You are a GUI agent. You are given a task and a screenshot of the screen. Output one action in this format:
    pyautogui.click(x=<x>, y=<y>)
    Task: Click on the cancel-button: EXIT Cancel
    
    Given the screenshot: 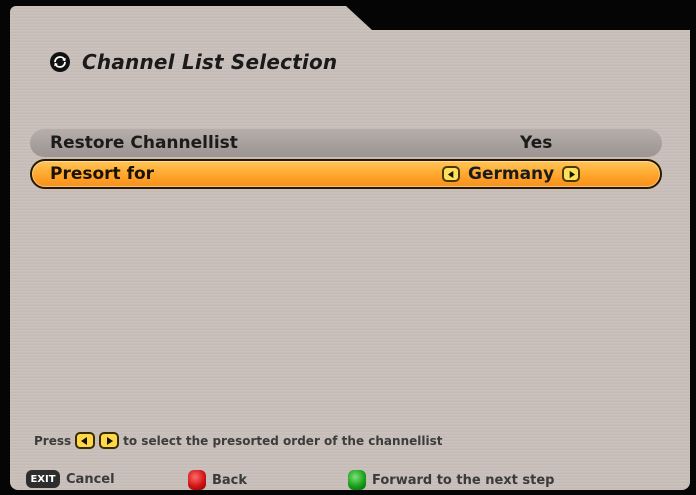 What is the action you would take?
    pyautogui.click(x=70, y=479)
    